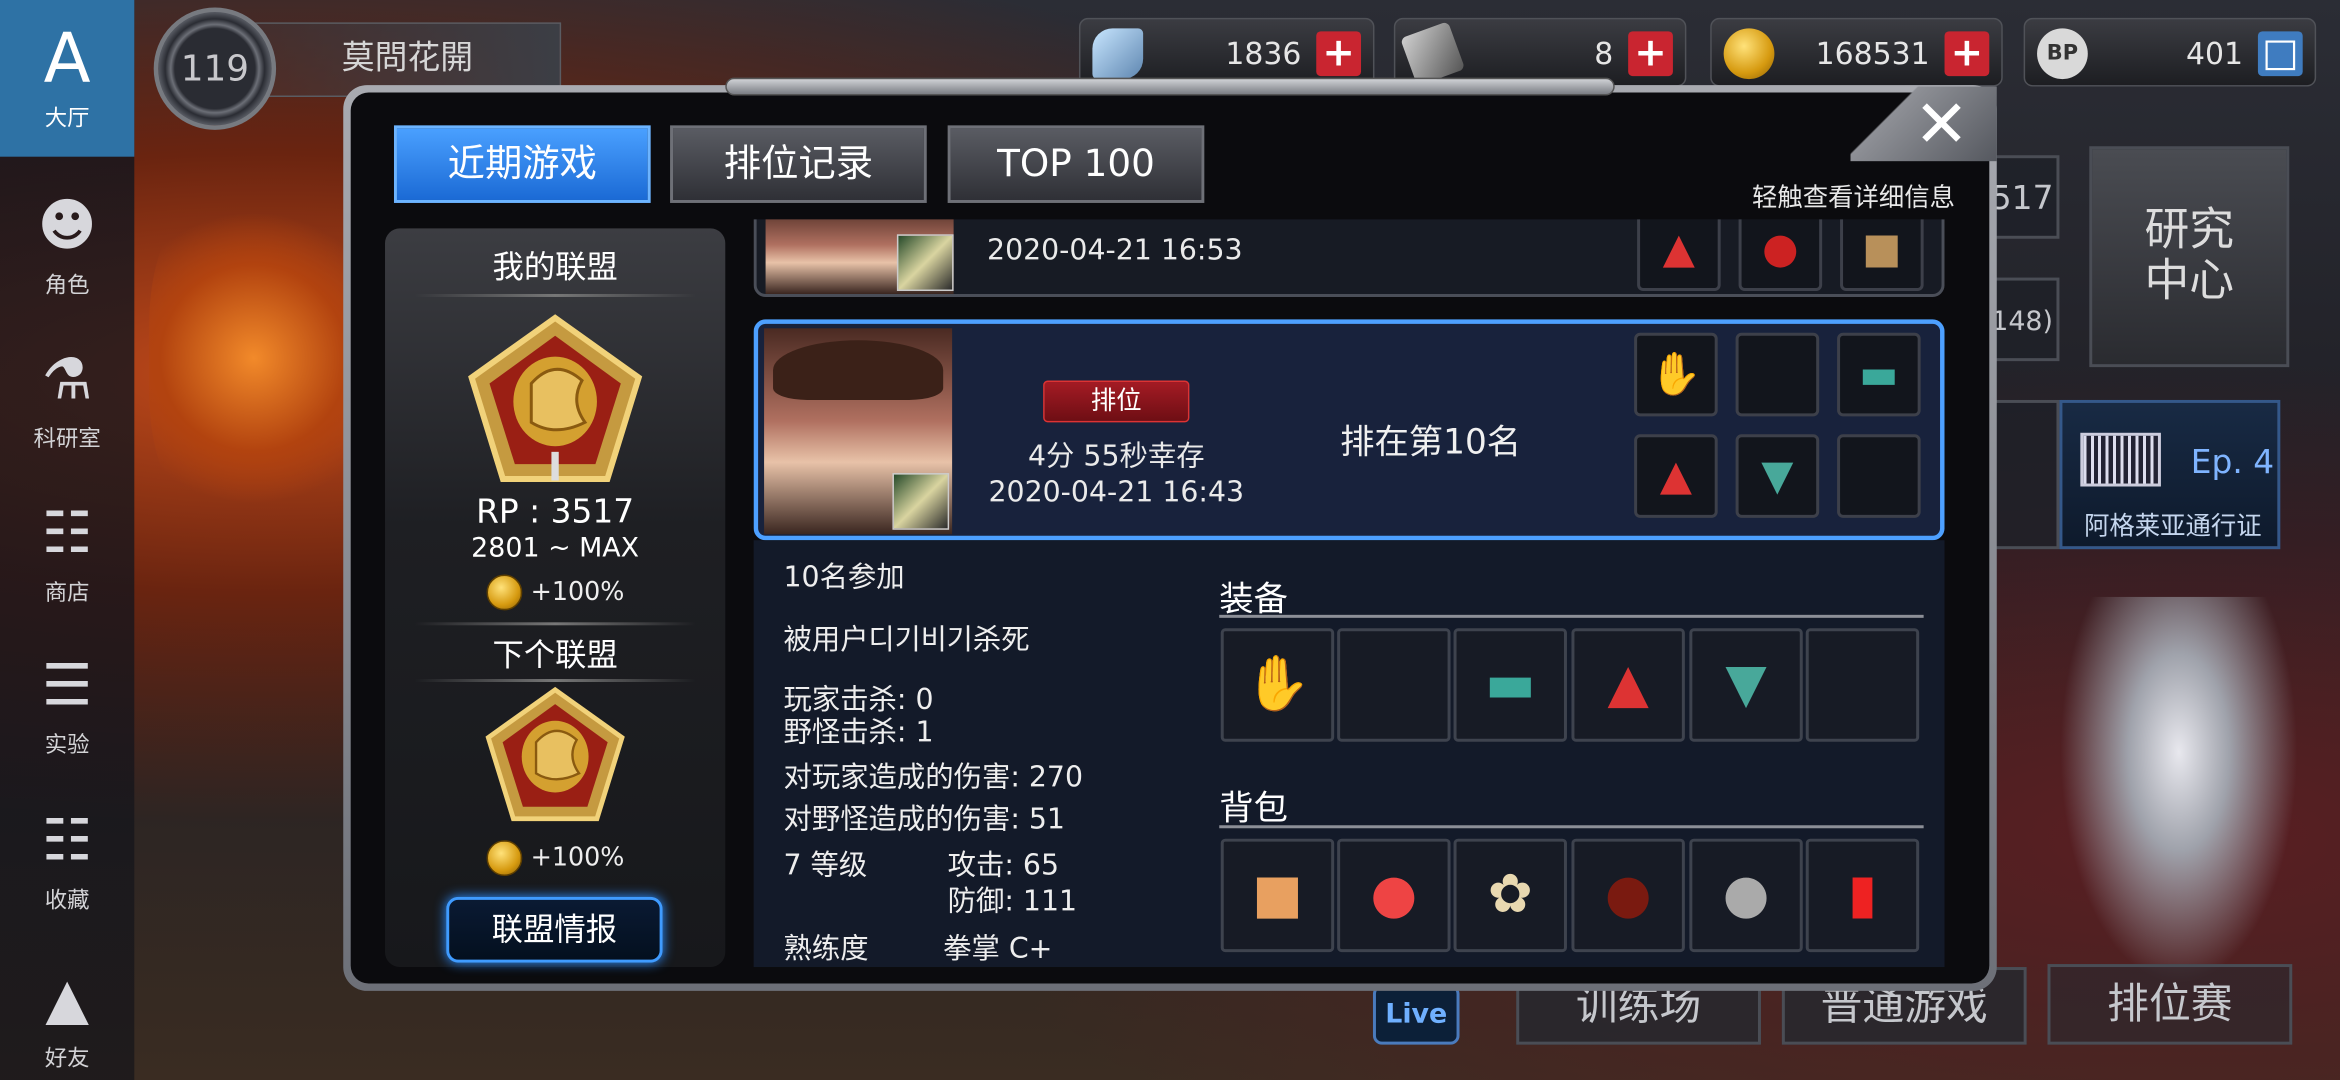 Image resolution: width=2340 pixels, height=1080 pixels. What do you see at coordinates (1277, 895) in the screenshot?
I see `chocolate-icon: ■` at bounding box center [1277, 895].